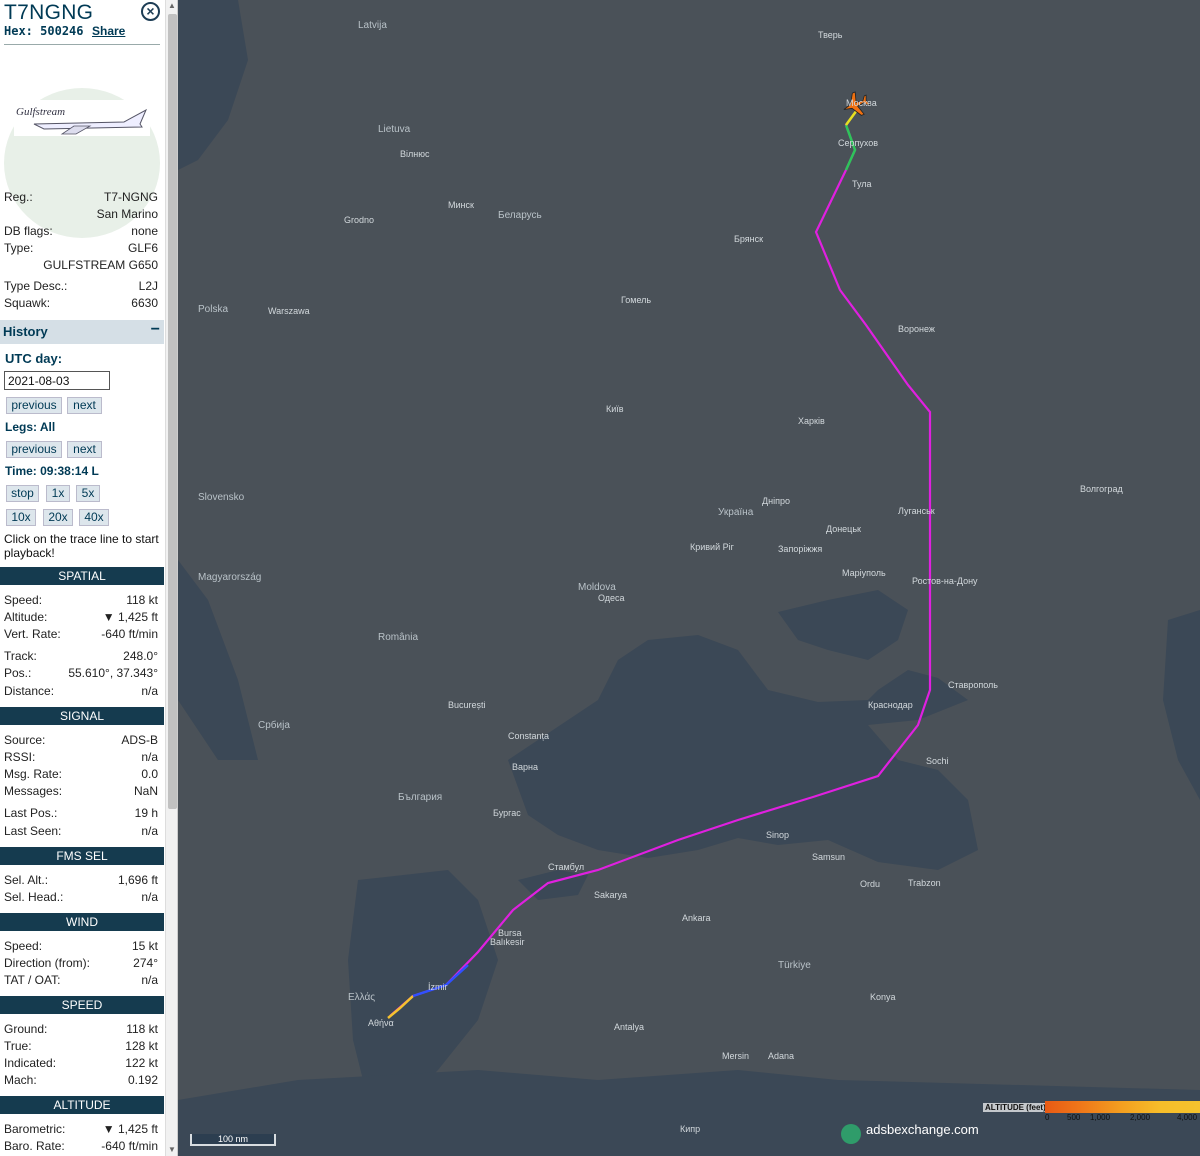 The height and width of the screenshot is (1156, 1200). Describe the element at coordinates (890, 705) in the screenshot. I see `city-label: Краснодар` at that location.